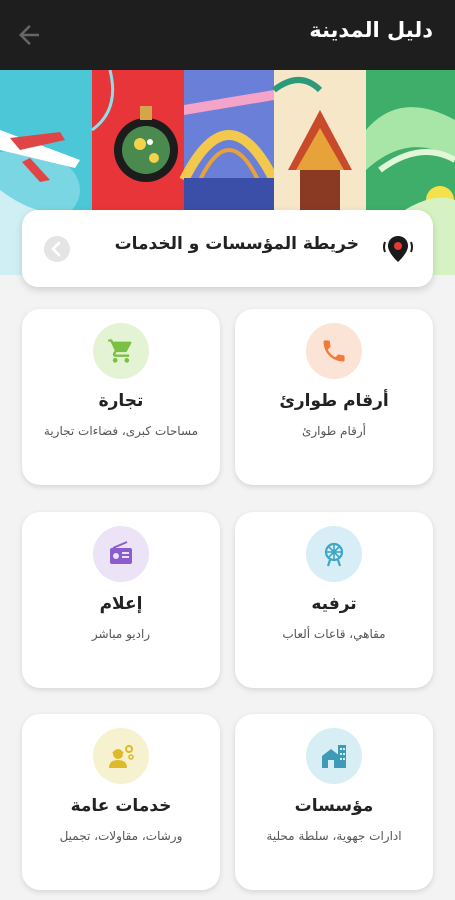 This screenshot has height=900, width=455. I want to click on card-entertainment: ترفيه مقاهي، قاعات ألعاب, so click(334, 600).